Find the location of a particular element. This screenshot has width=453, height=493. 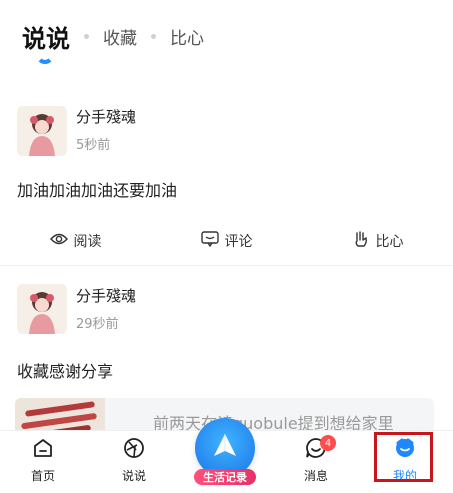

nav-home: 首页 is located at coordinates (43, 462).